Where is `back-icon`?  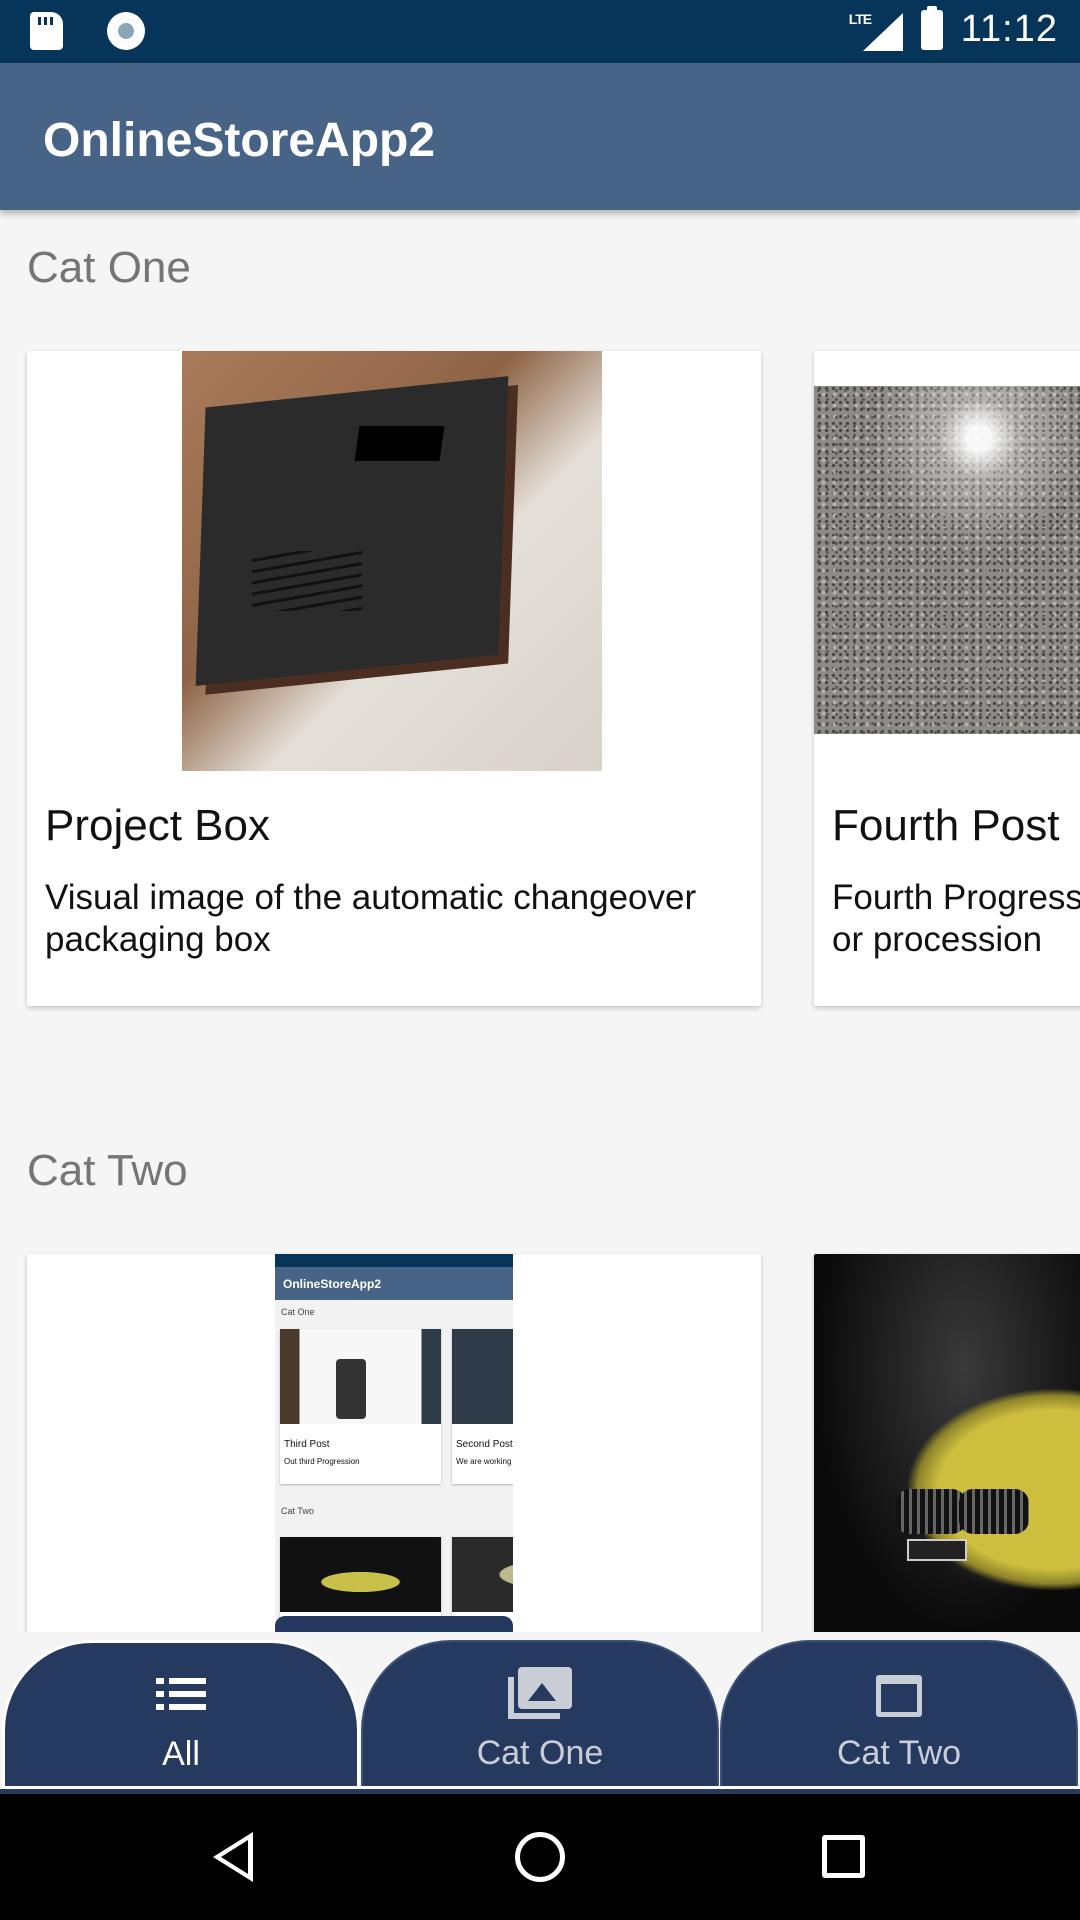 back-icon is located at coordinates (233, 1857).